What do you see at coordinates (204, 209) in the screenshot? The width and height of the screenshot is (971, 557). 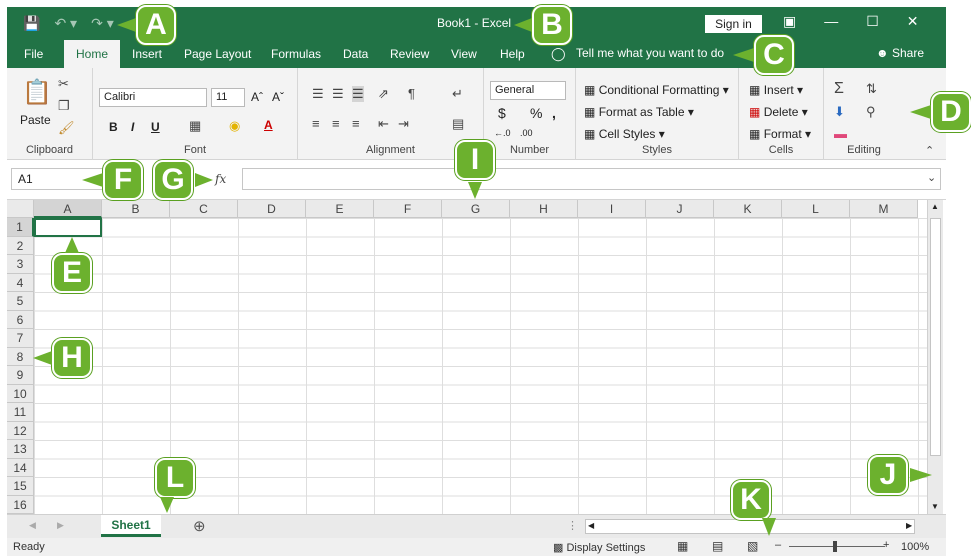 I see `column-header-c: C` at bounding box center [204, 209].